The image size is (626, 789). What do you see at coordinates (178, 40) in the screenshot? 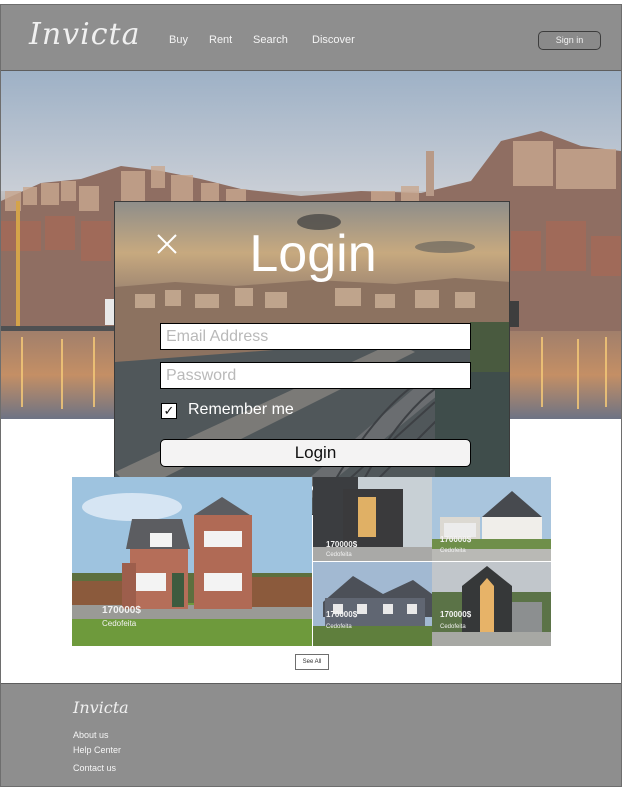
I see `nav-buy: Buy` at bounding box center [178, 40].